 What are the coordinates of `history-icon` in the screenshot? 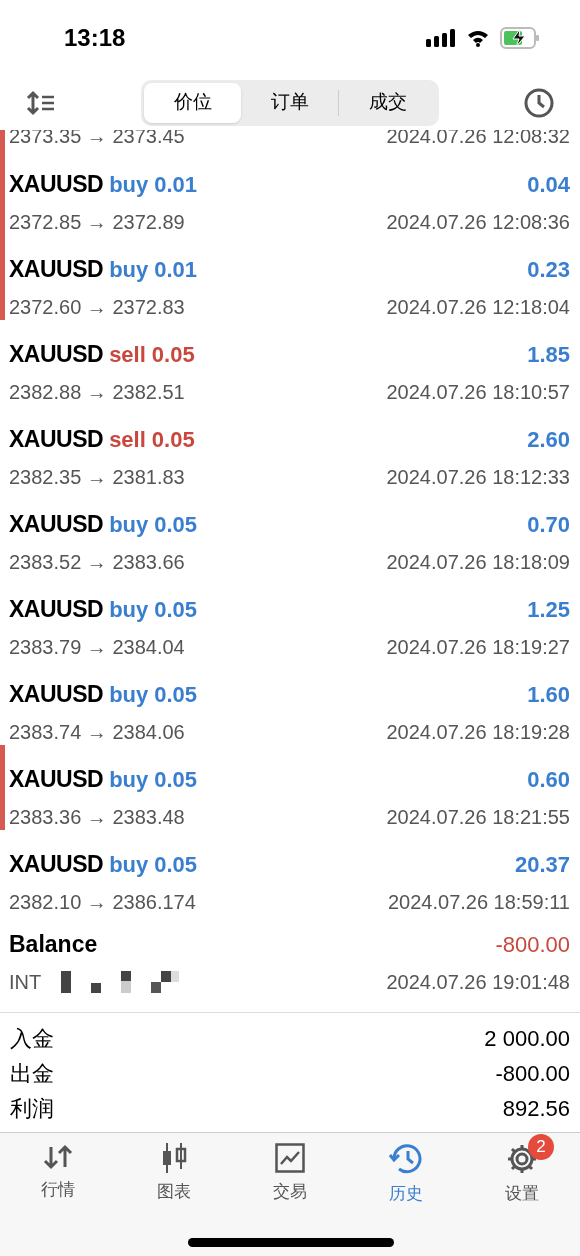 It's located at (406, 1159).